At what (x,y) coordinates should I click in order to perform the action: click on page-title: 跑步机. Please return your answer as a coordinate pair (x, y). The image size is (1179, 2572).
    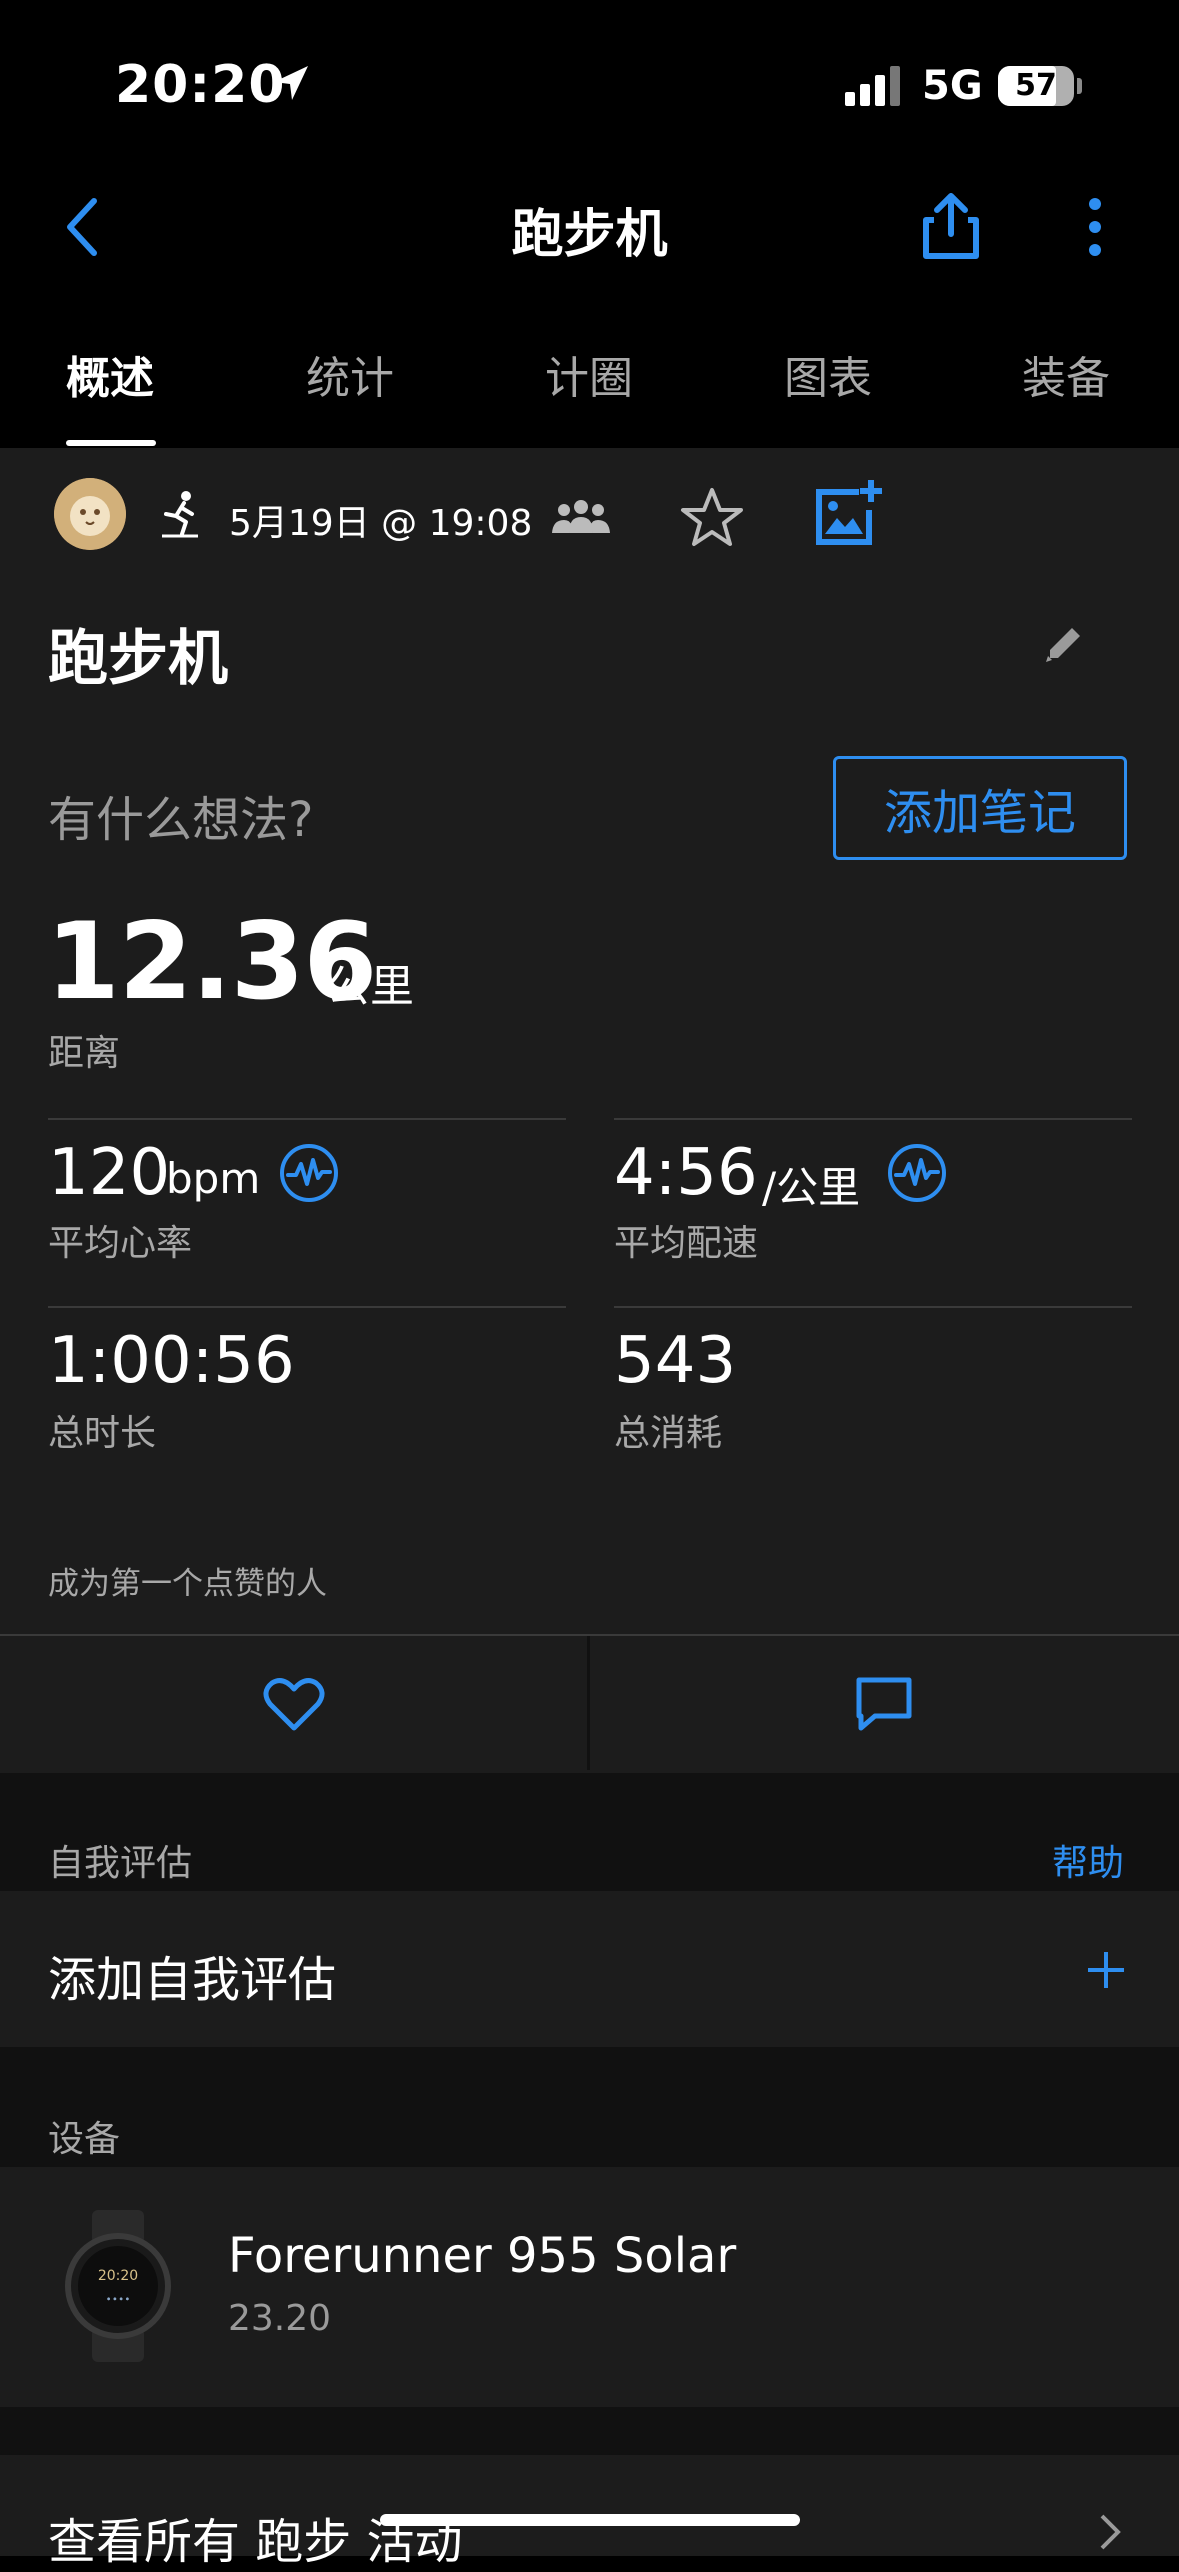
    Looking at the image, I should click on (589, 235).